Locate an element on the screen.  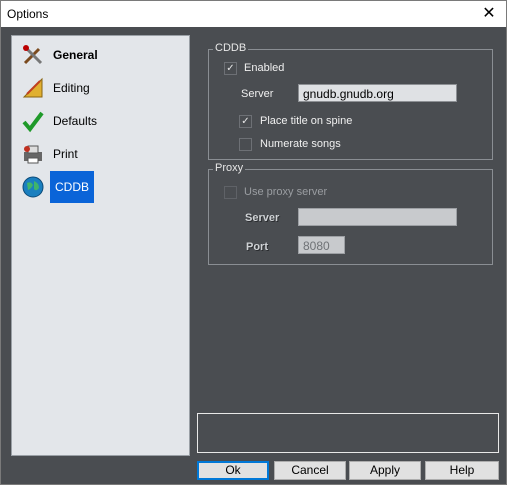
proxy-server-input is located at coordinates (377, 217).